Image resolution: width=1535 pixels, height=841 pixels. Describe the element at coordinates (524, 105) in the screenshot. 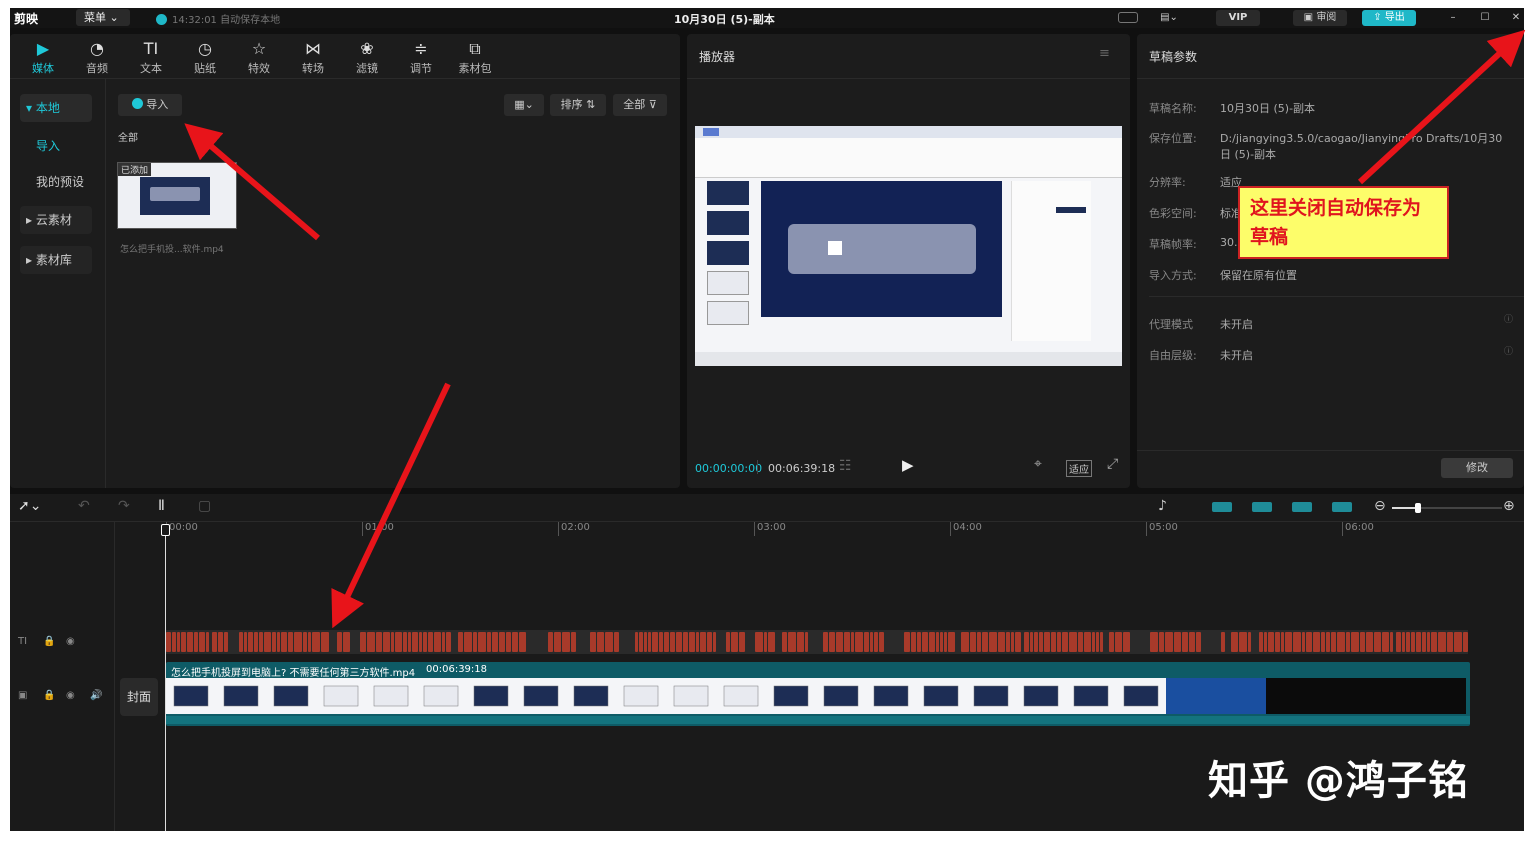

I see `view-toggle: ▦⌄` at that location.